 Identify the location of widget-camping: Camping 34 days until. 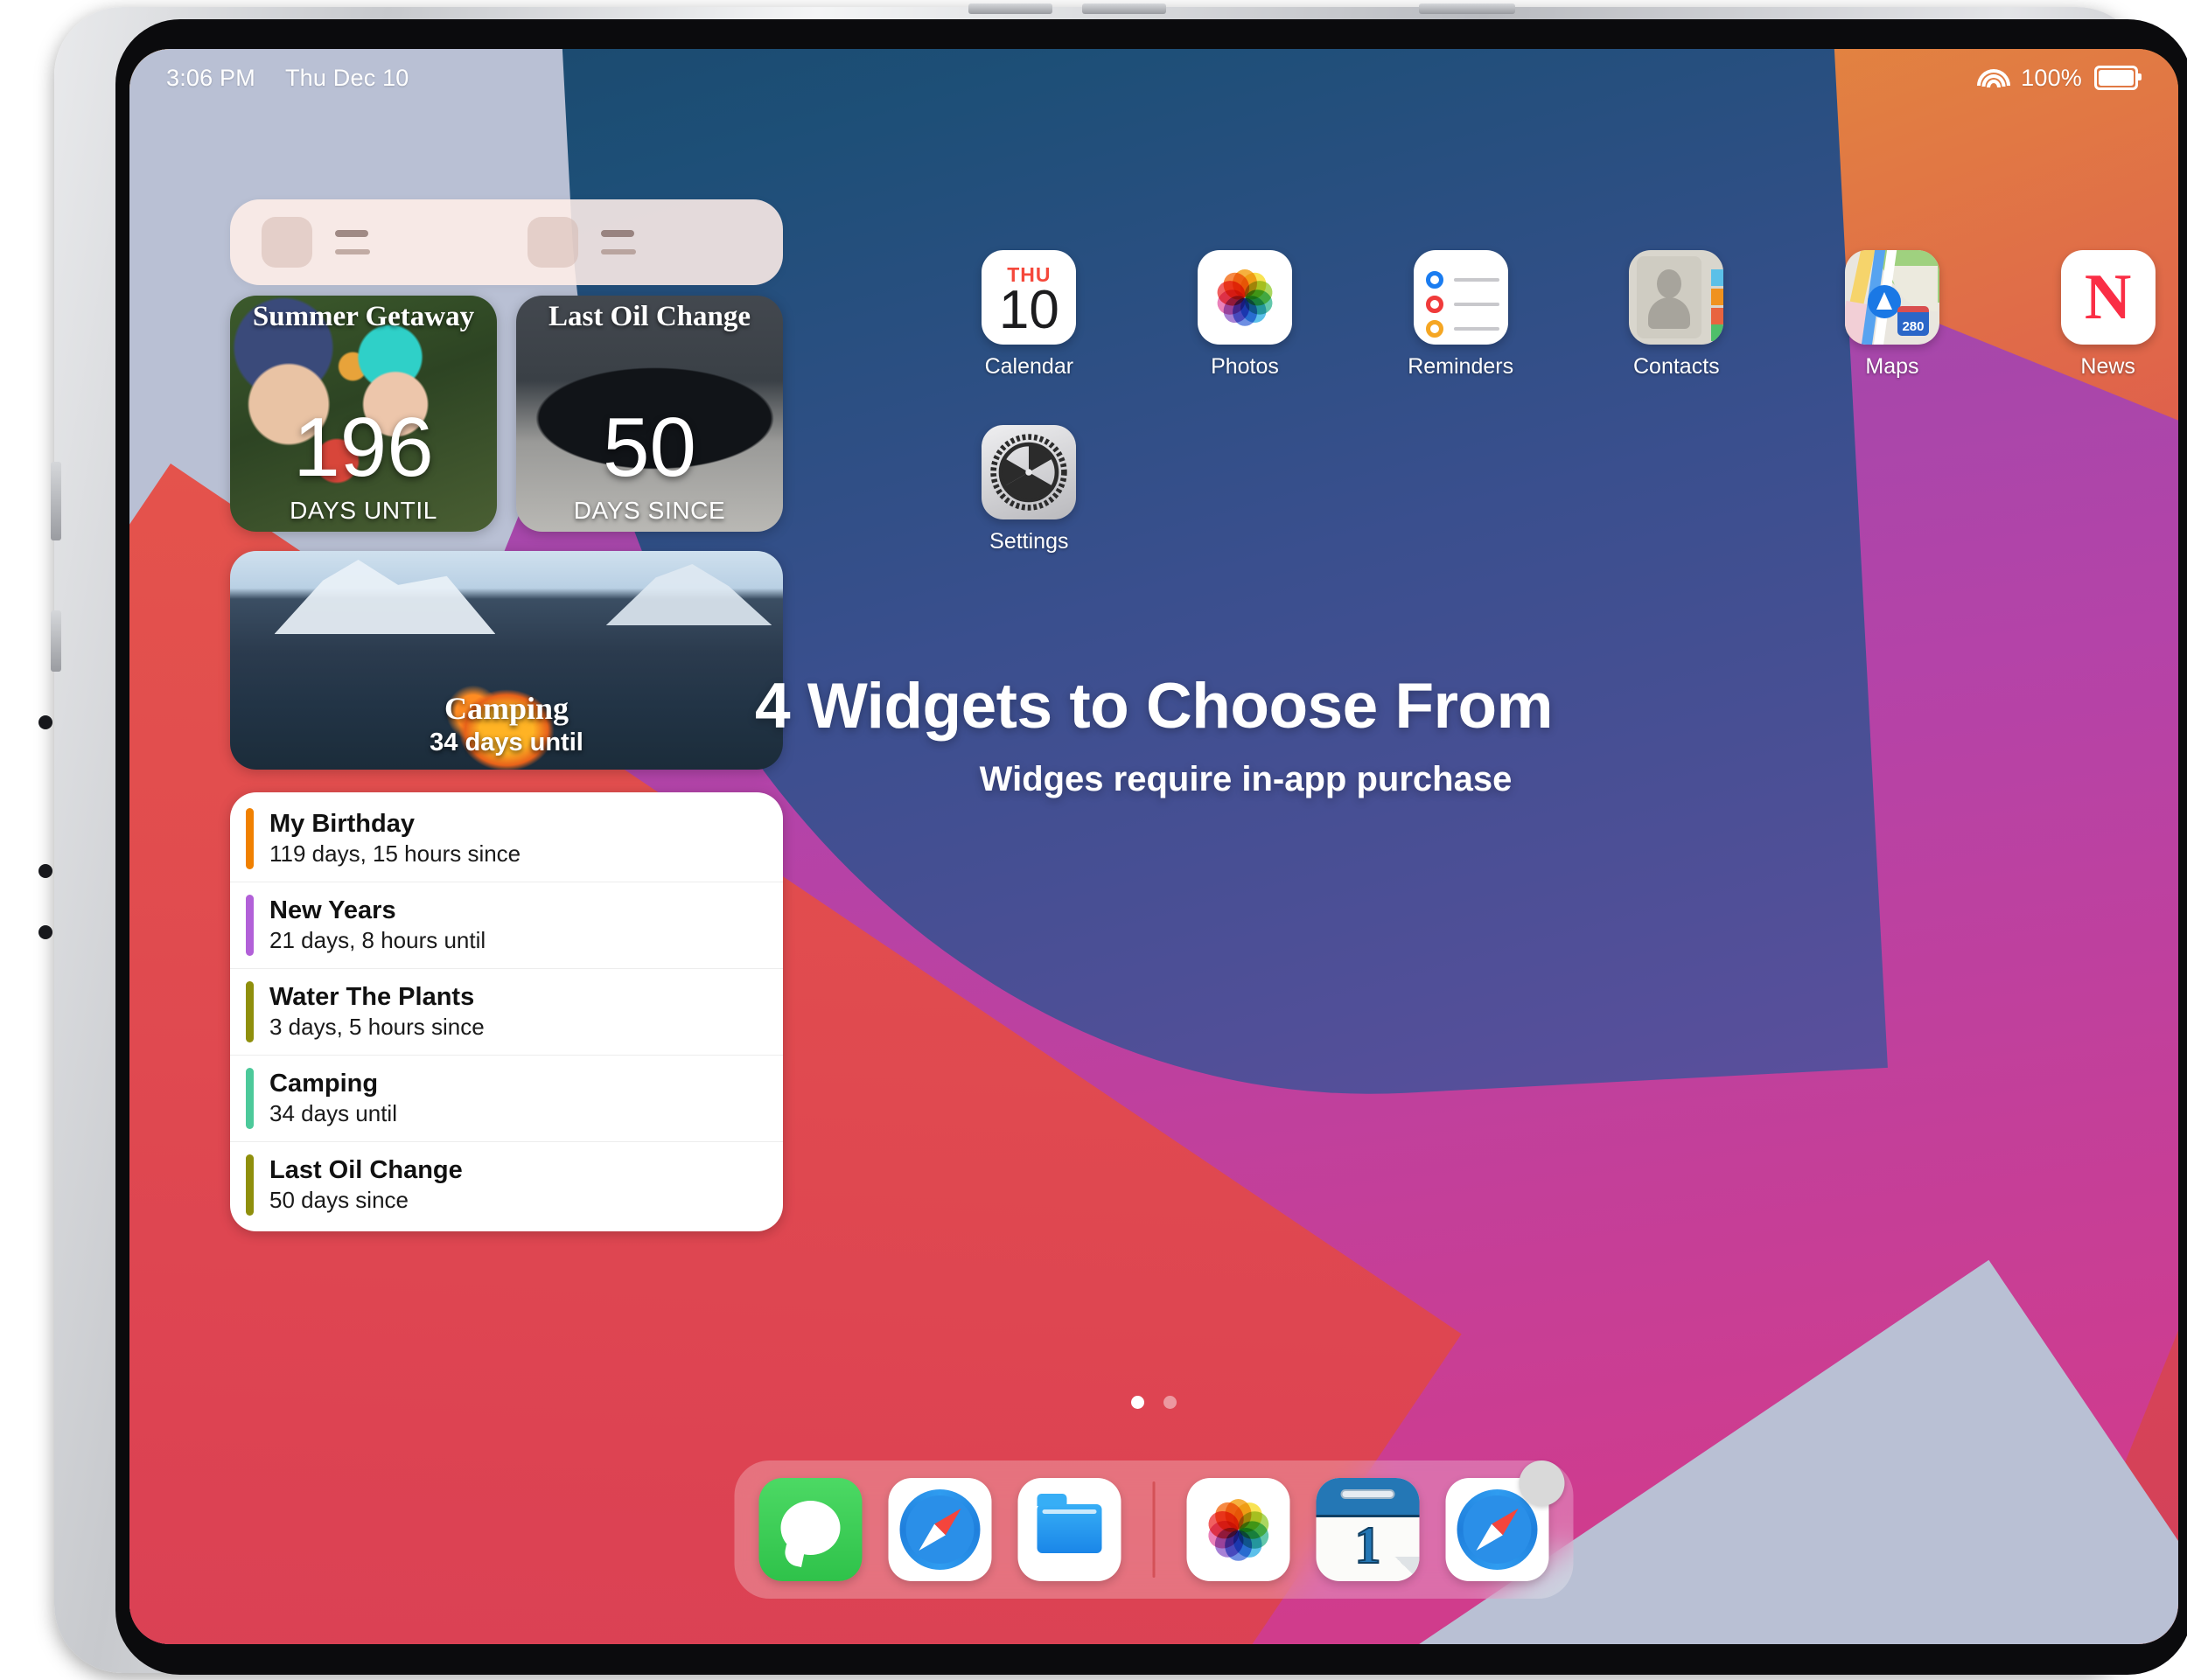
(506, 660).